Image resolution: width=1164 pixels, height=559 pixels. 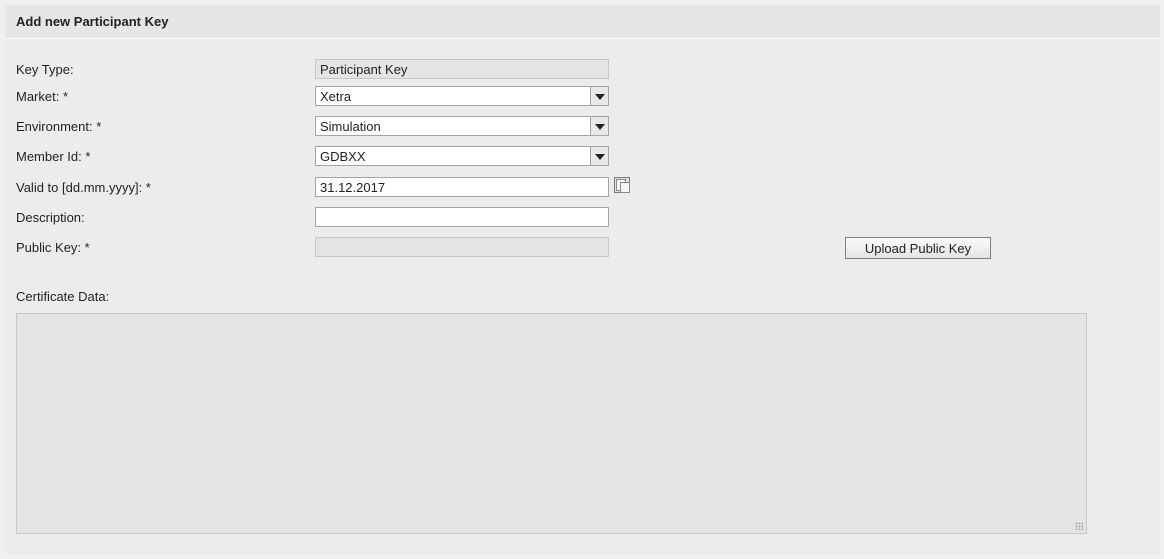 I want to click on calendar-icon, so click(x=622, y=185).